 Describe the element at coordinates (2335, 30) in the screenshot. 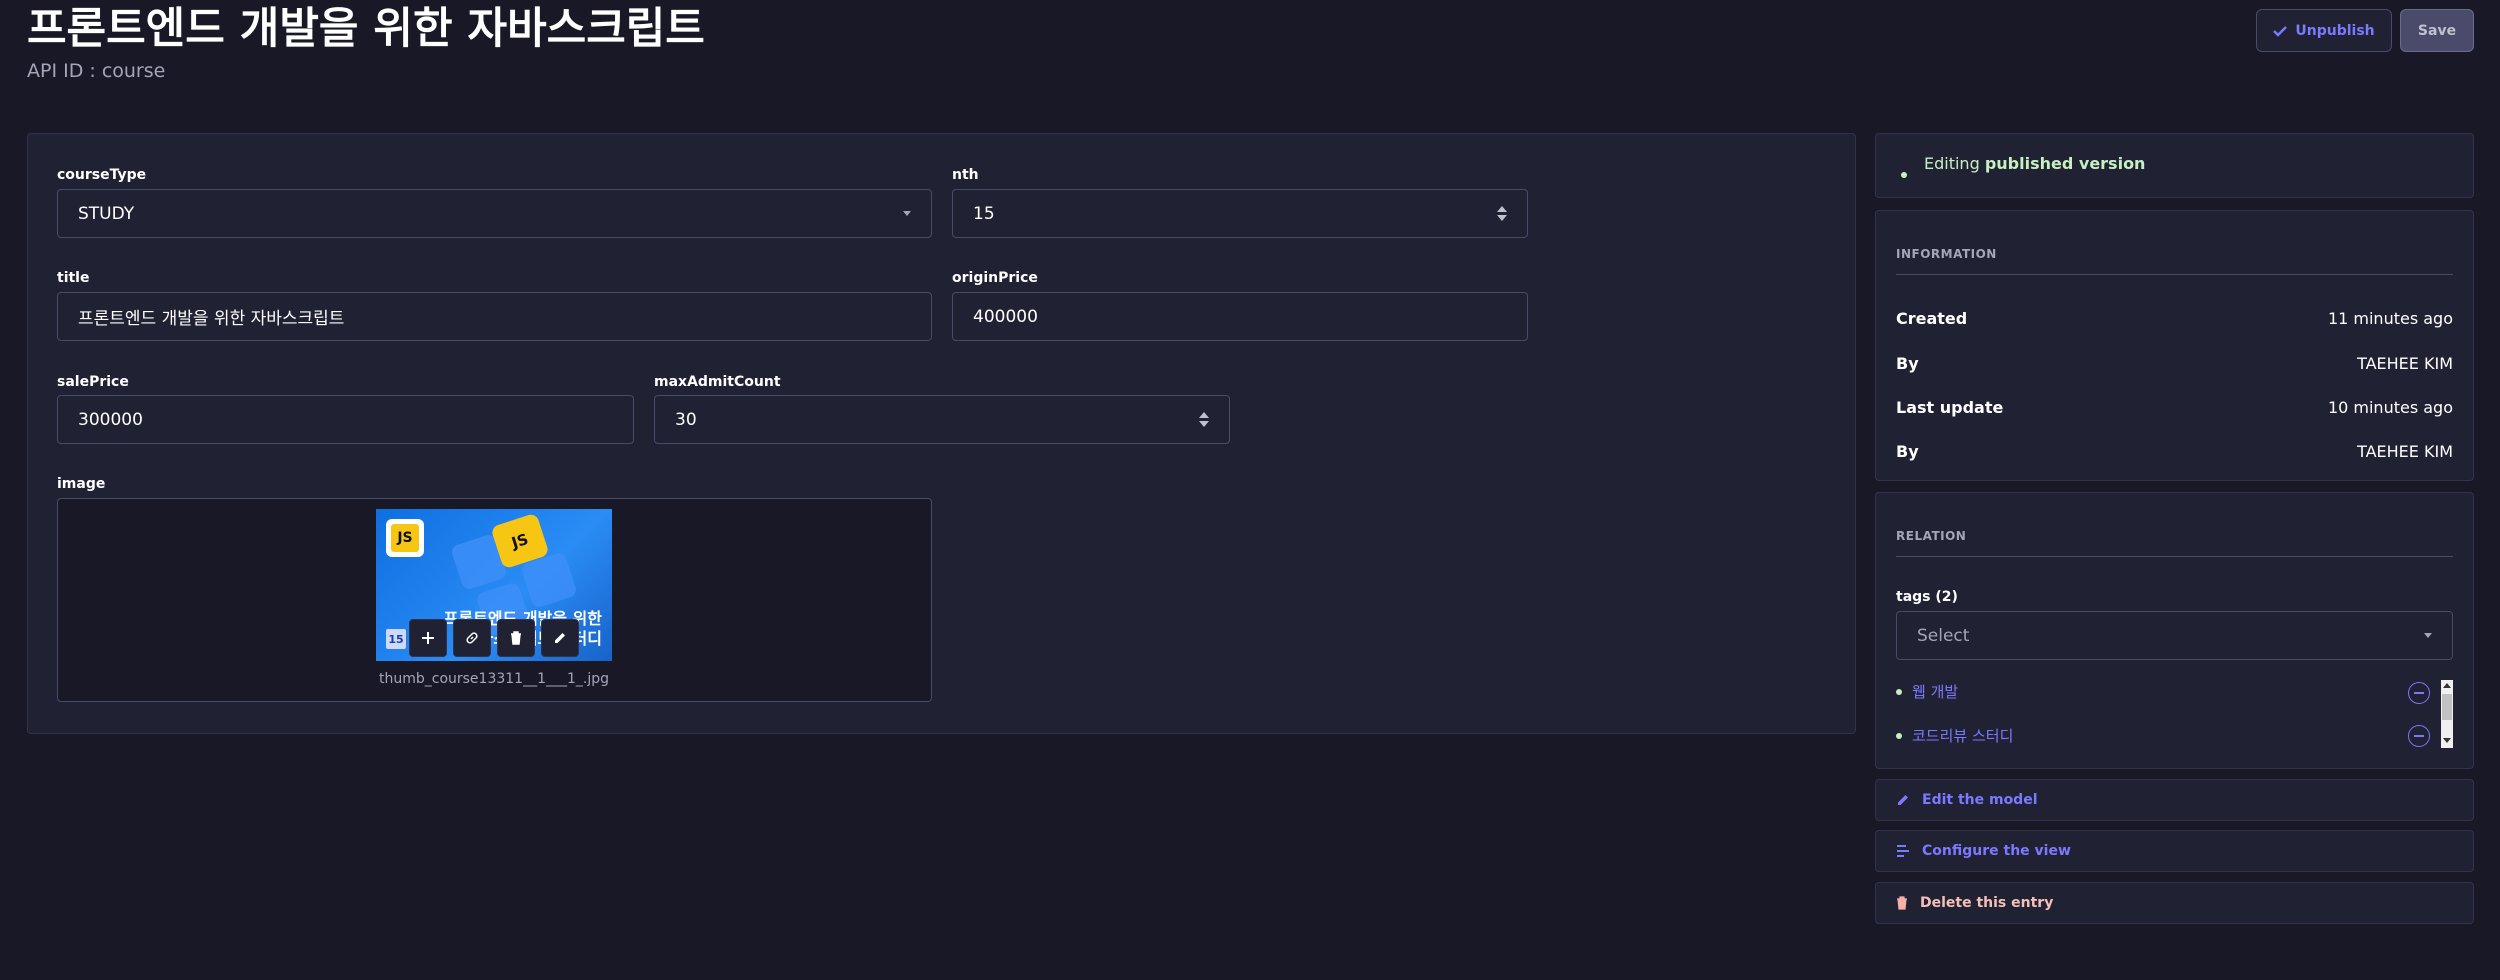

I see `unpublish-label: Unpublish` at that location.